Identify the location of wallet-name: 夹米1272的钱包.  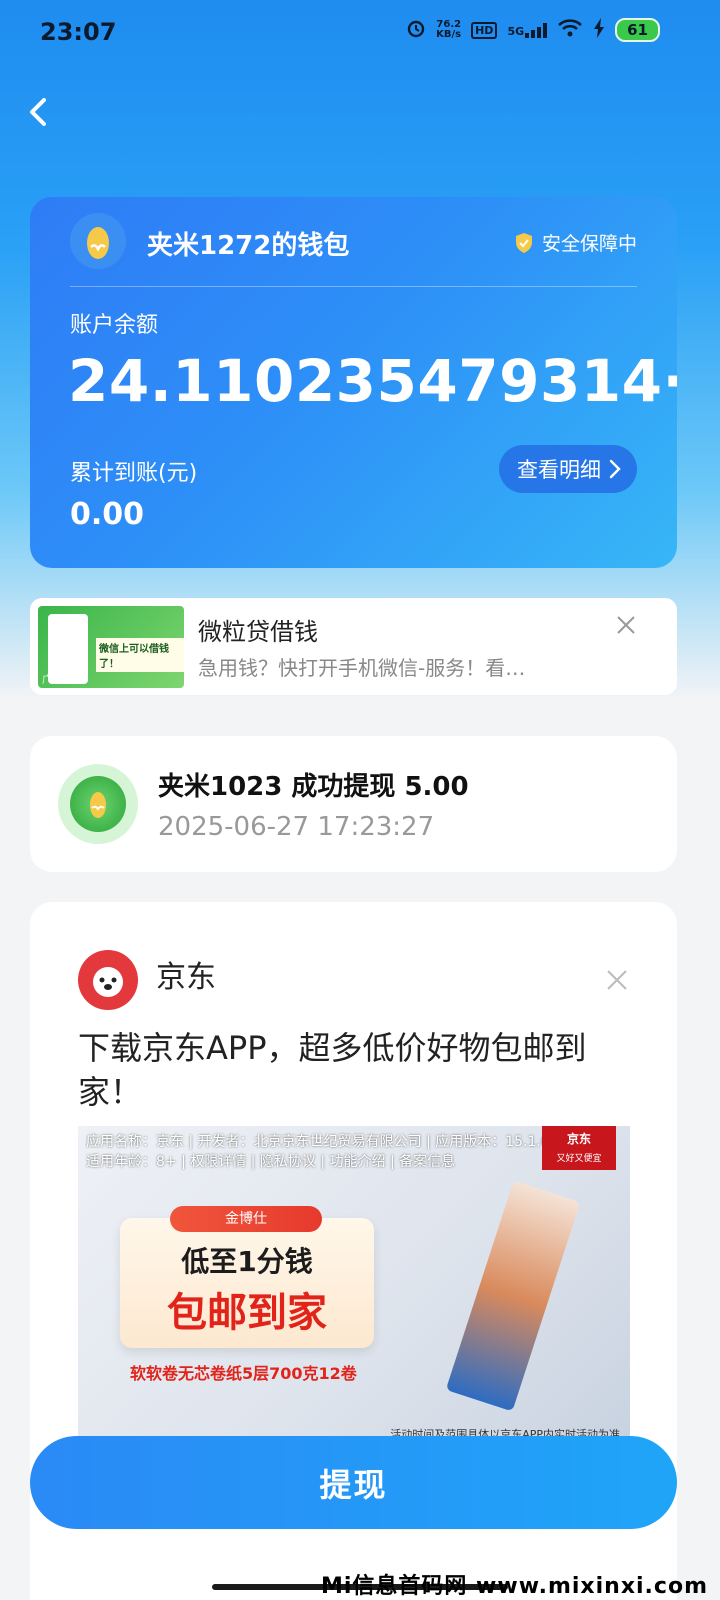
(248, 246).